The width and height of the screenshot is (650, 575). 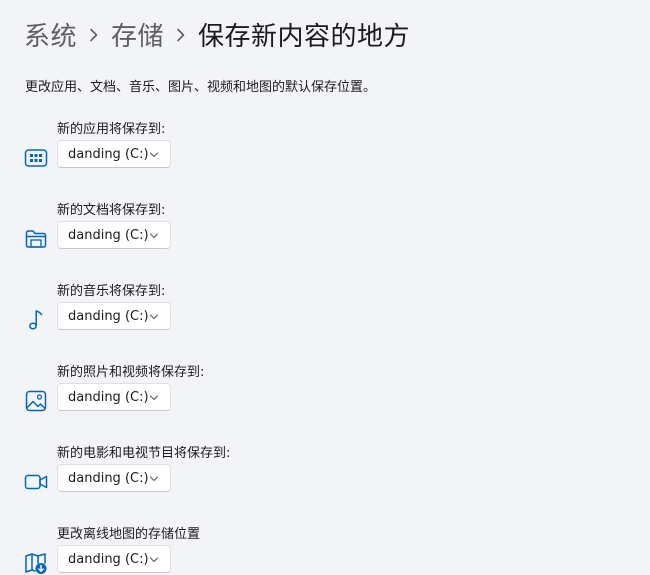 I want to click on music-location-dropdown: danding (C:), so click(x=114, y=316).